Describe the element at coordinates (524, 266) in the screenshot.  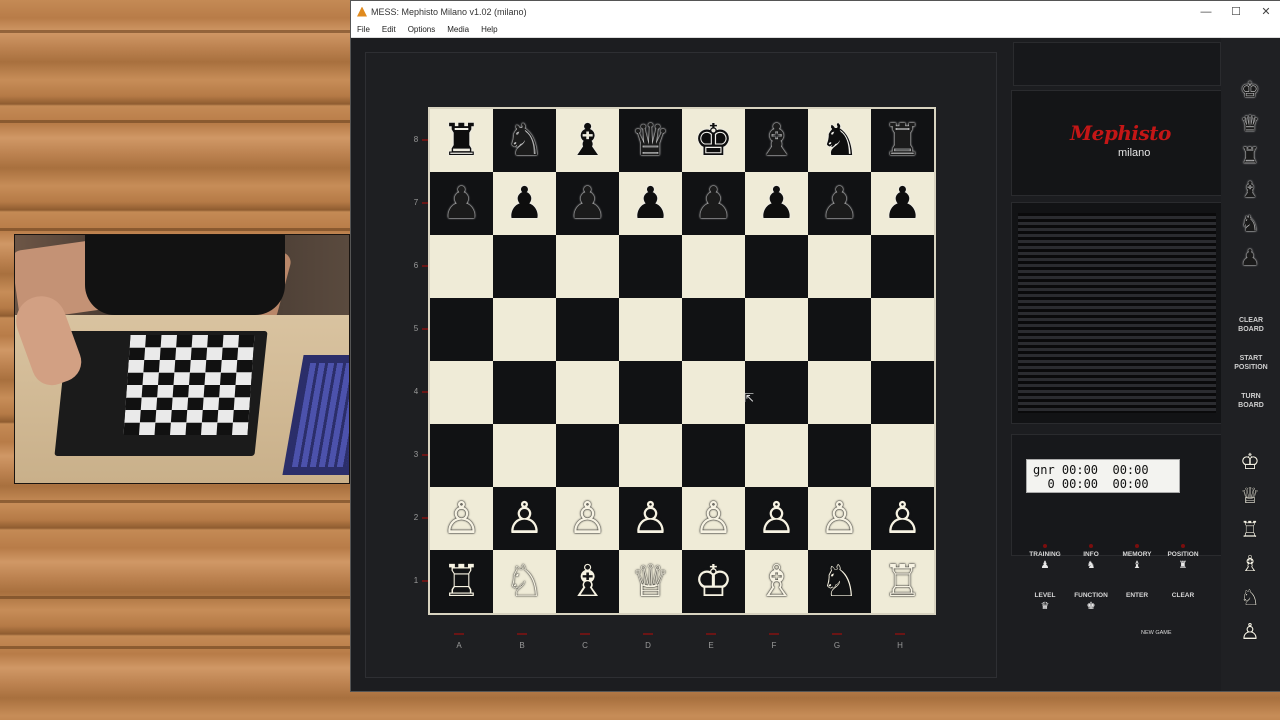
I see `square-b6` at that location.